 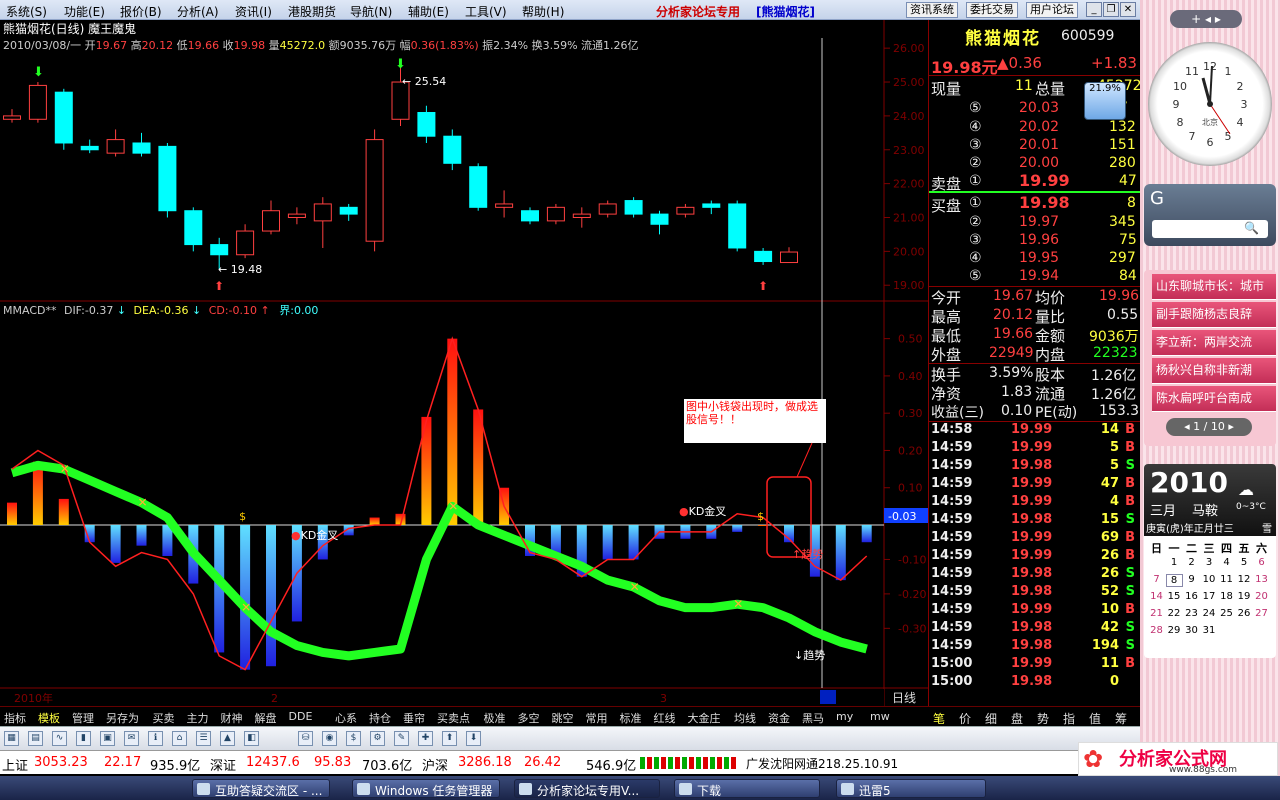 I want to click on minimize-icon: _, so click(x=1094, y=9).